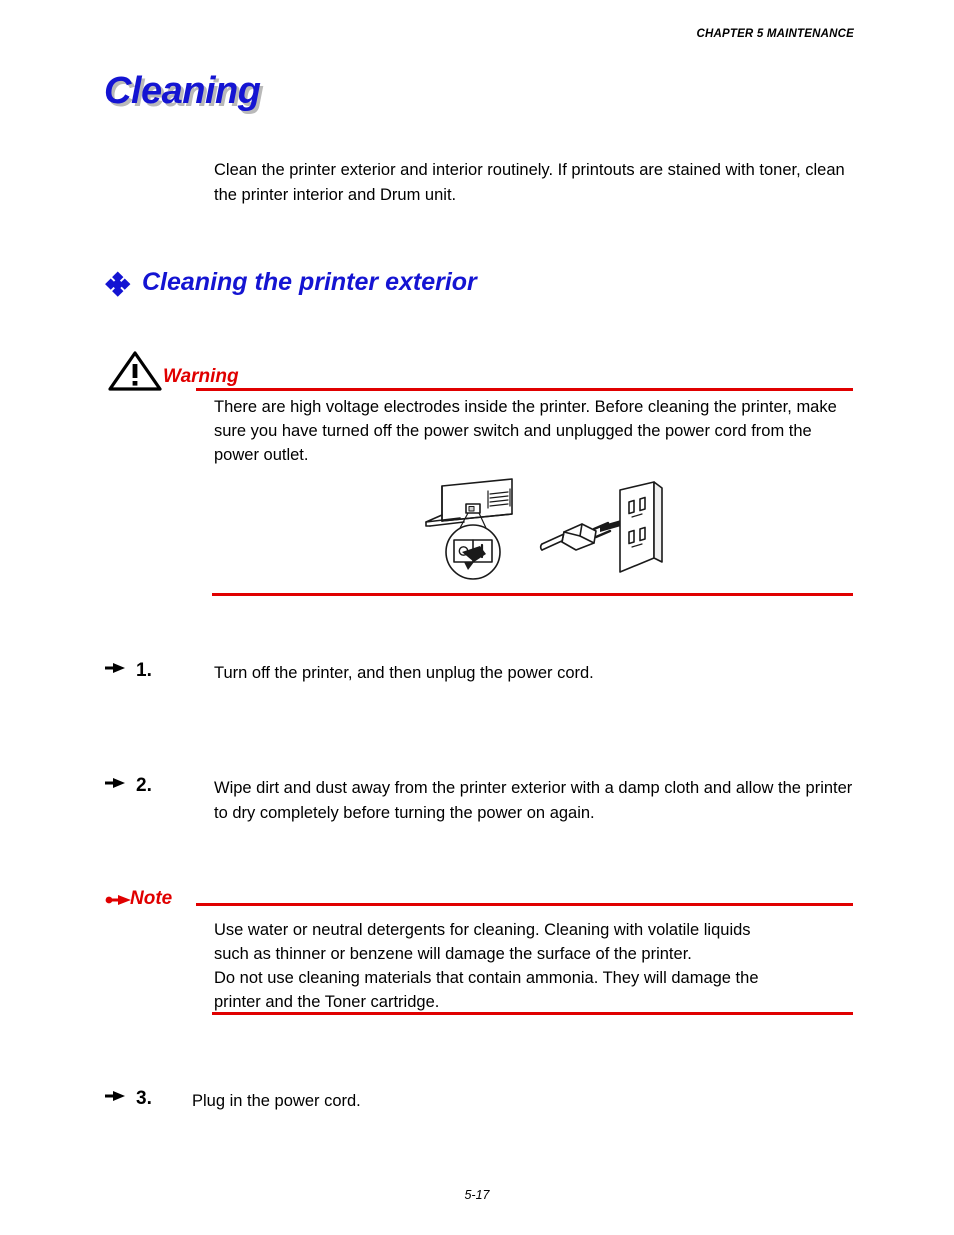 Image resolution: width=954 pixels, height=1235 pixels. I want to click on step-3-text: Plug in the power cord., so click(276, 1101).